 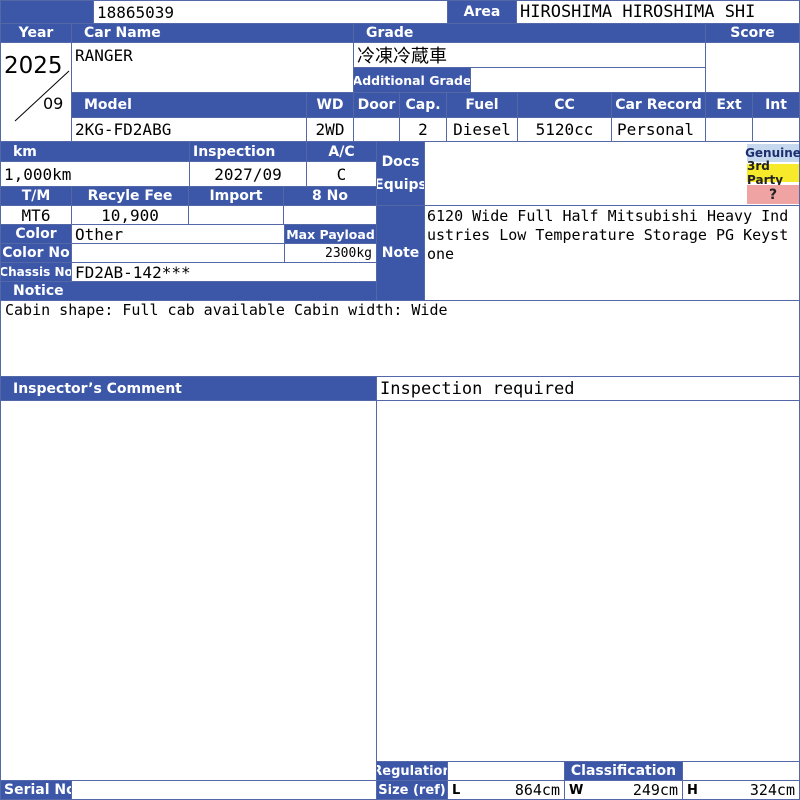 I want to click on cc-value: 5120cc, so click(x=564, y=129).